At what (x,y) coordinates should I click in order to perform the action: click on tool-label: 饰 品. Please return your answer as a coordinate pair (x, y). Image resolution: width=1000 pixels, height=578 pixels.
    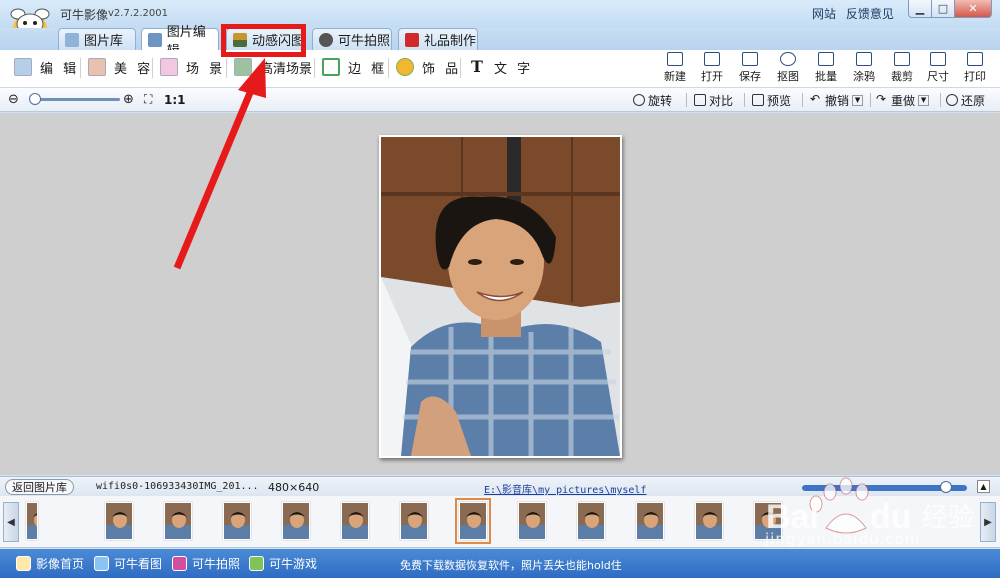
    Looking at the image, I should click on (442, 69).